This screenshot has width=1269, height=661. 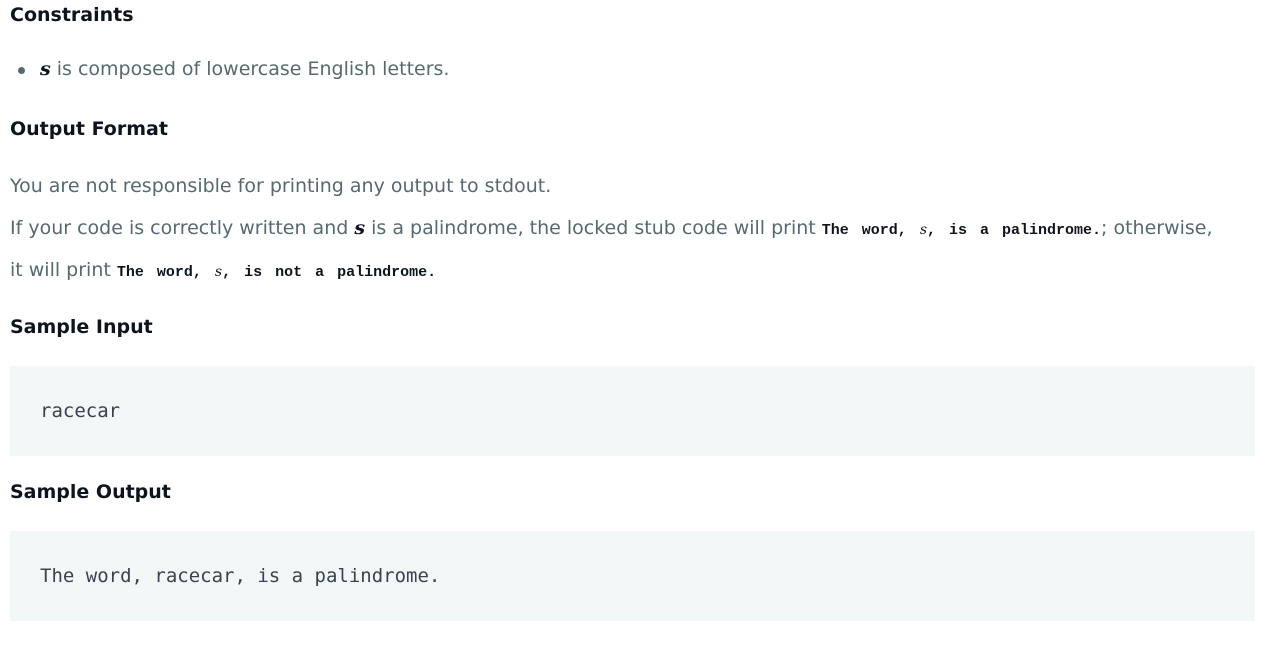 I want to click on code-segment: , is not a palindrome., so click(x=329, y=272).